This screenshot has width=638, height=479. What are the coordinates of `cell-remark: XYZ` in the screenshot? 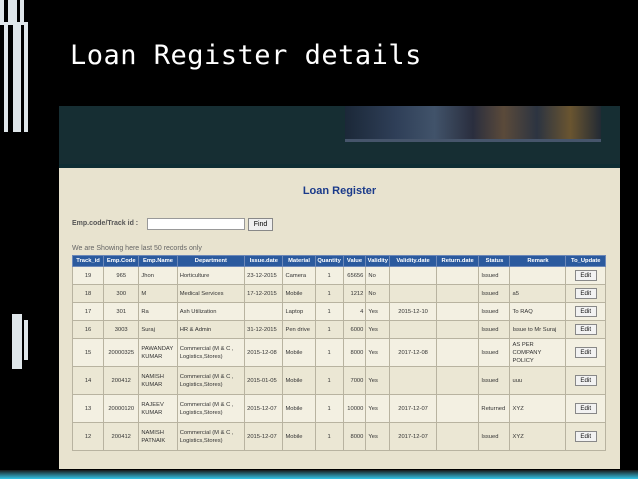 It's located at (538, 436).